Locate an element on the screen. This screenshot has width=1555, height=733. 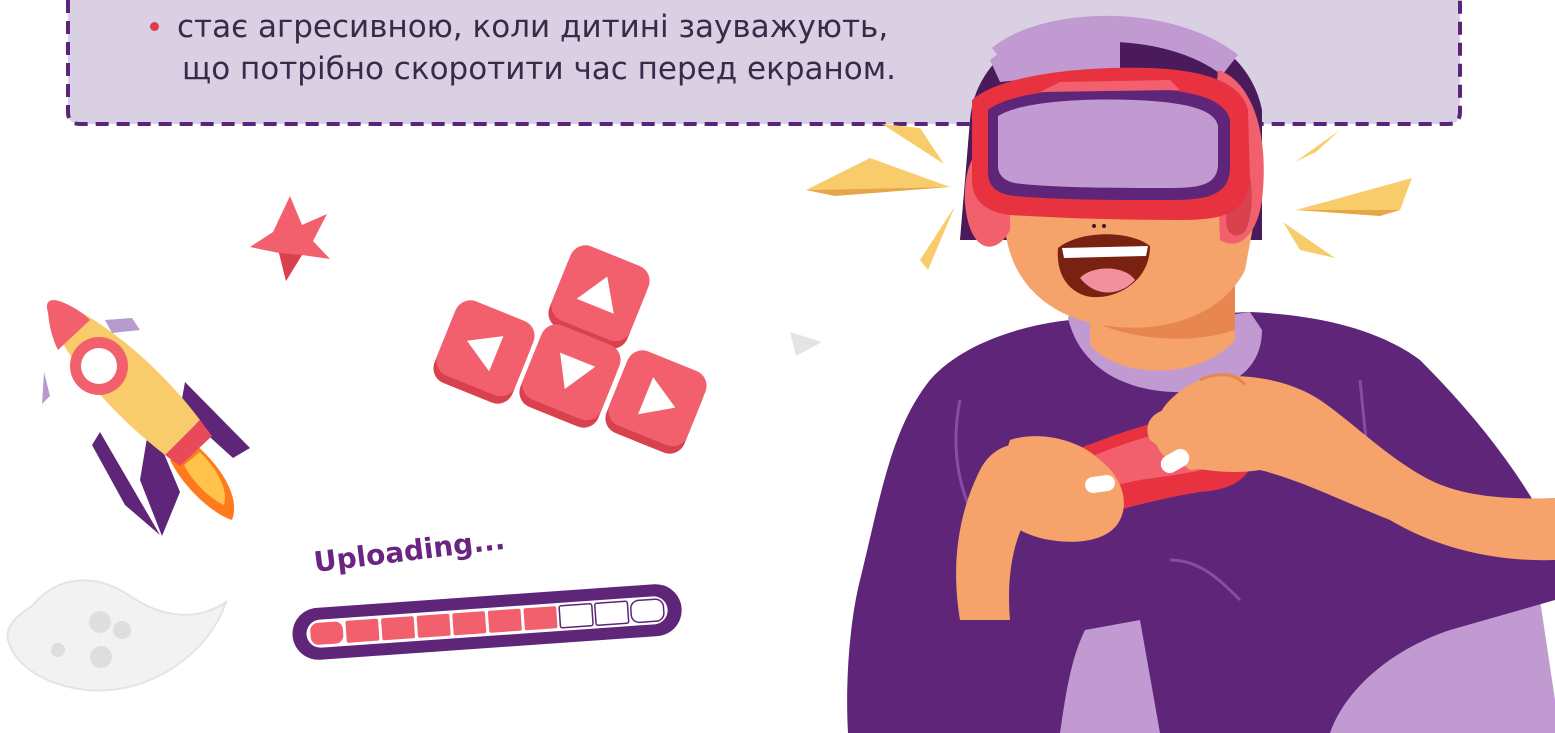
upload-progress-bar is located at coordinates (487, 622).